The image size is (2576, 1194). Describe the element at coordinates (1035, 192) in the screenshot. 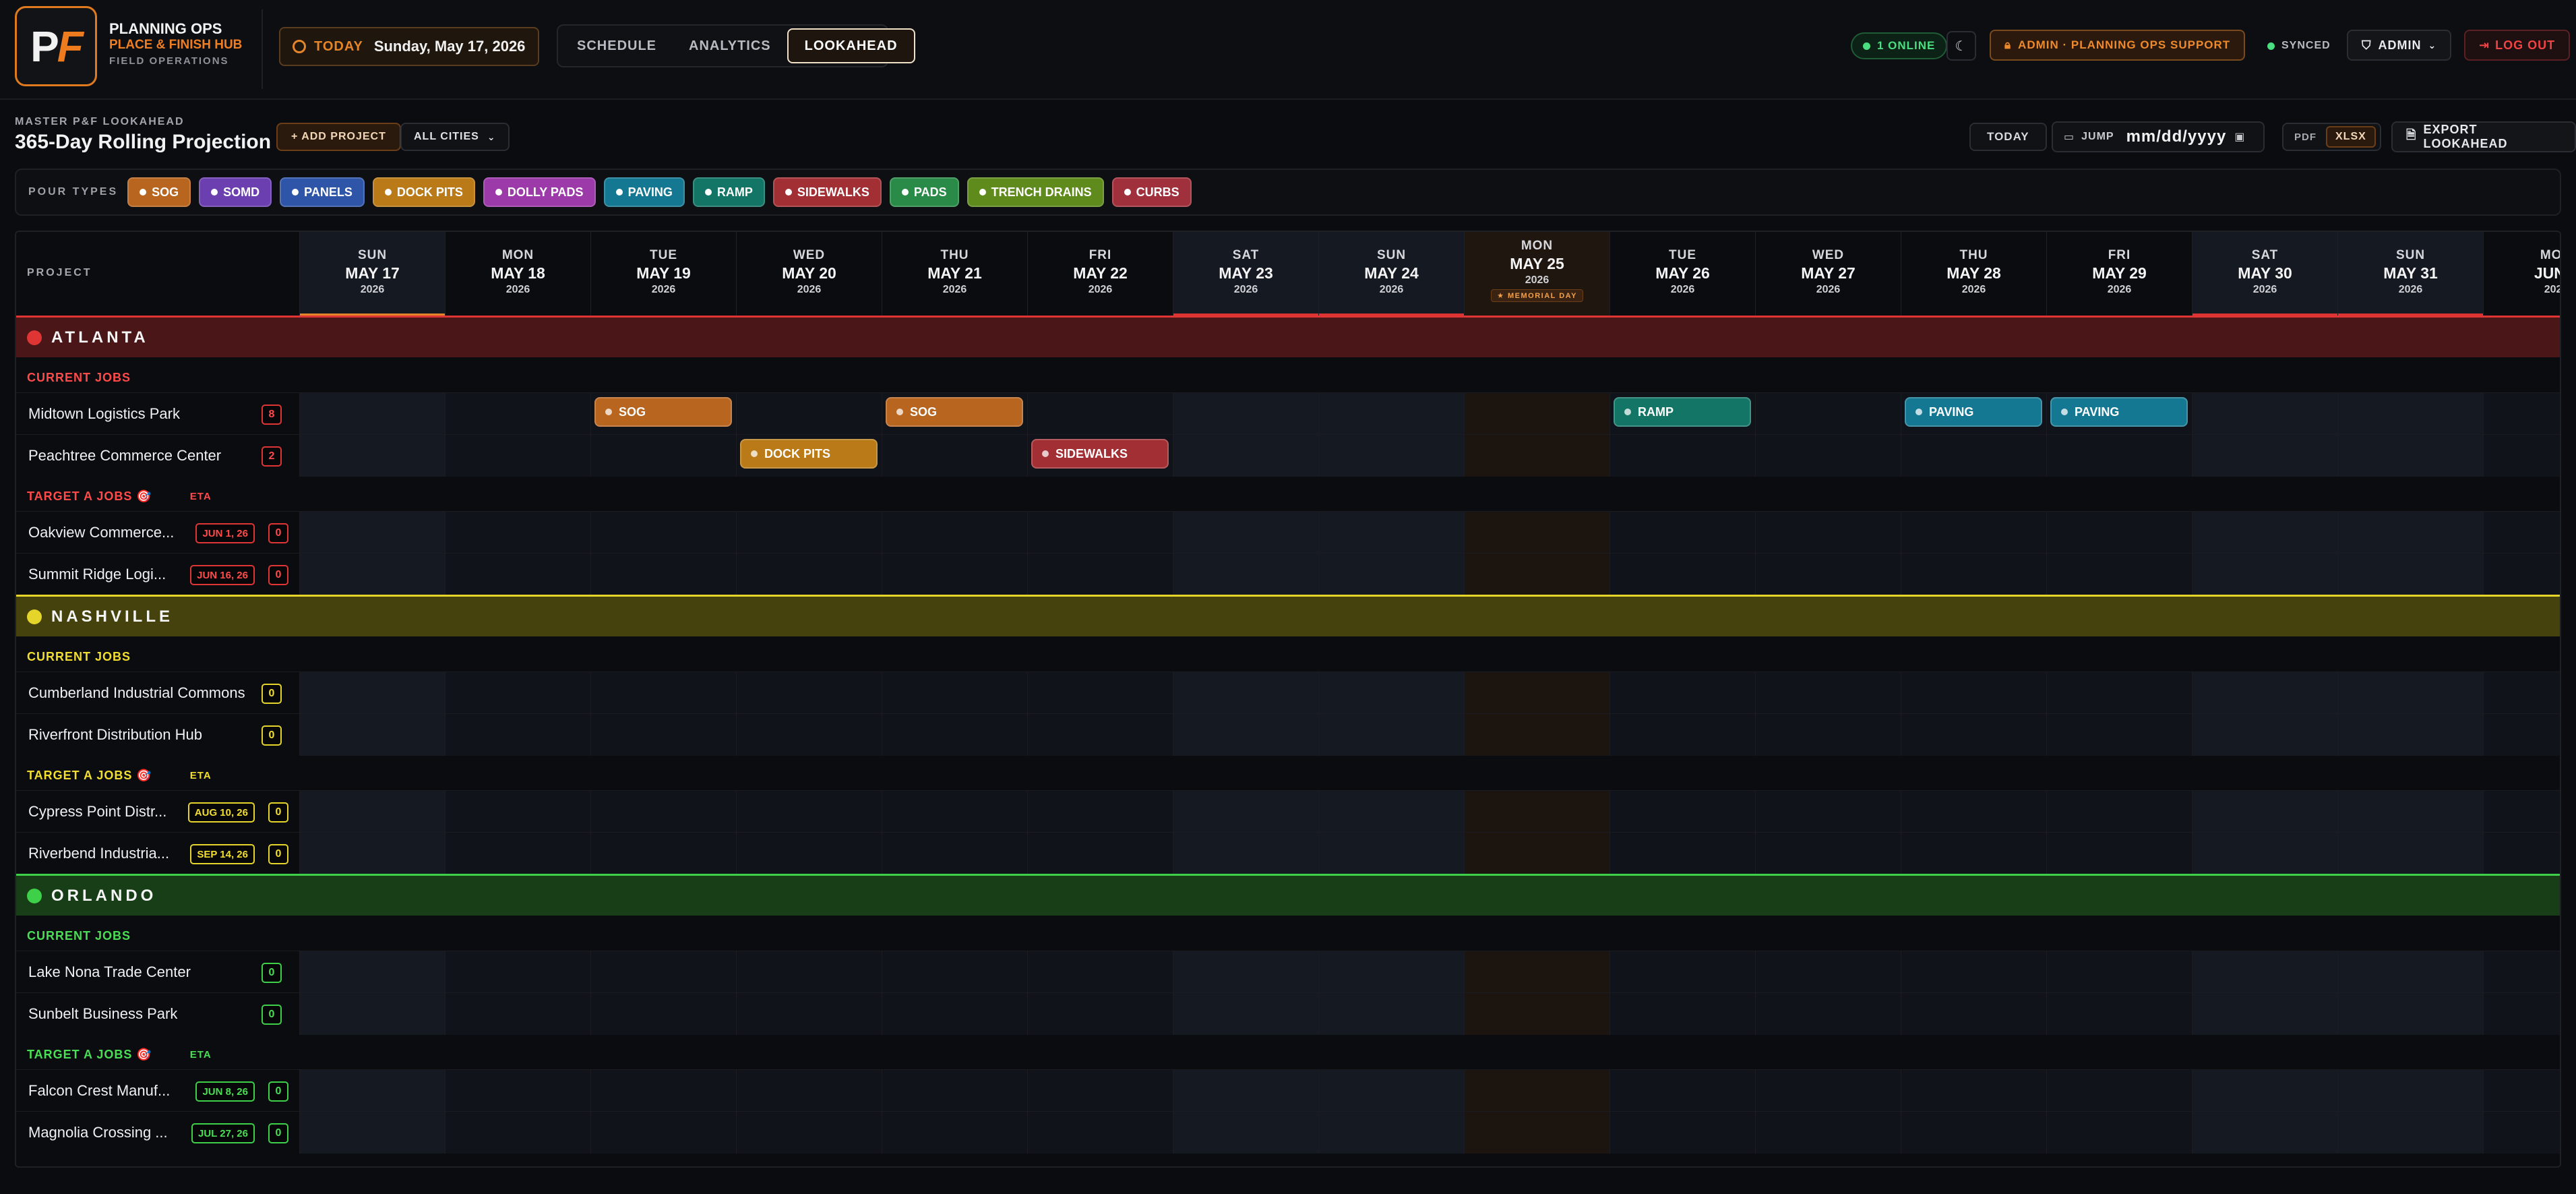

I see `pour-type-chip: TRENCH DRAINS` at that location.